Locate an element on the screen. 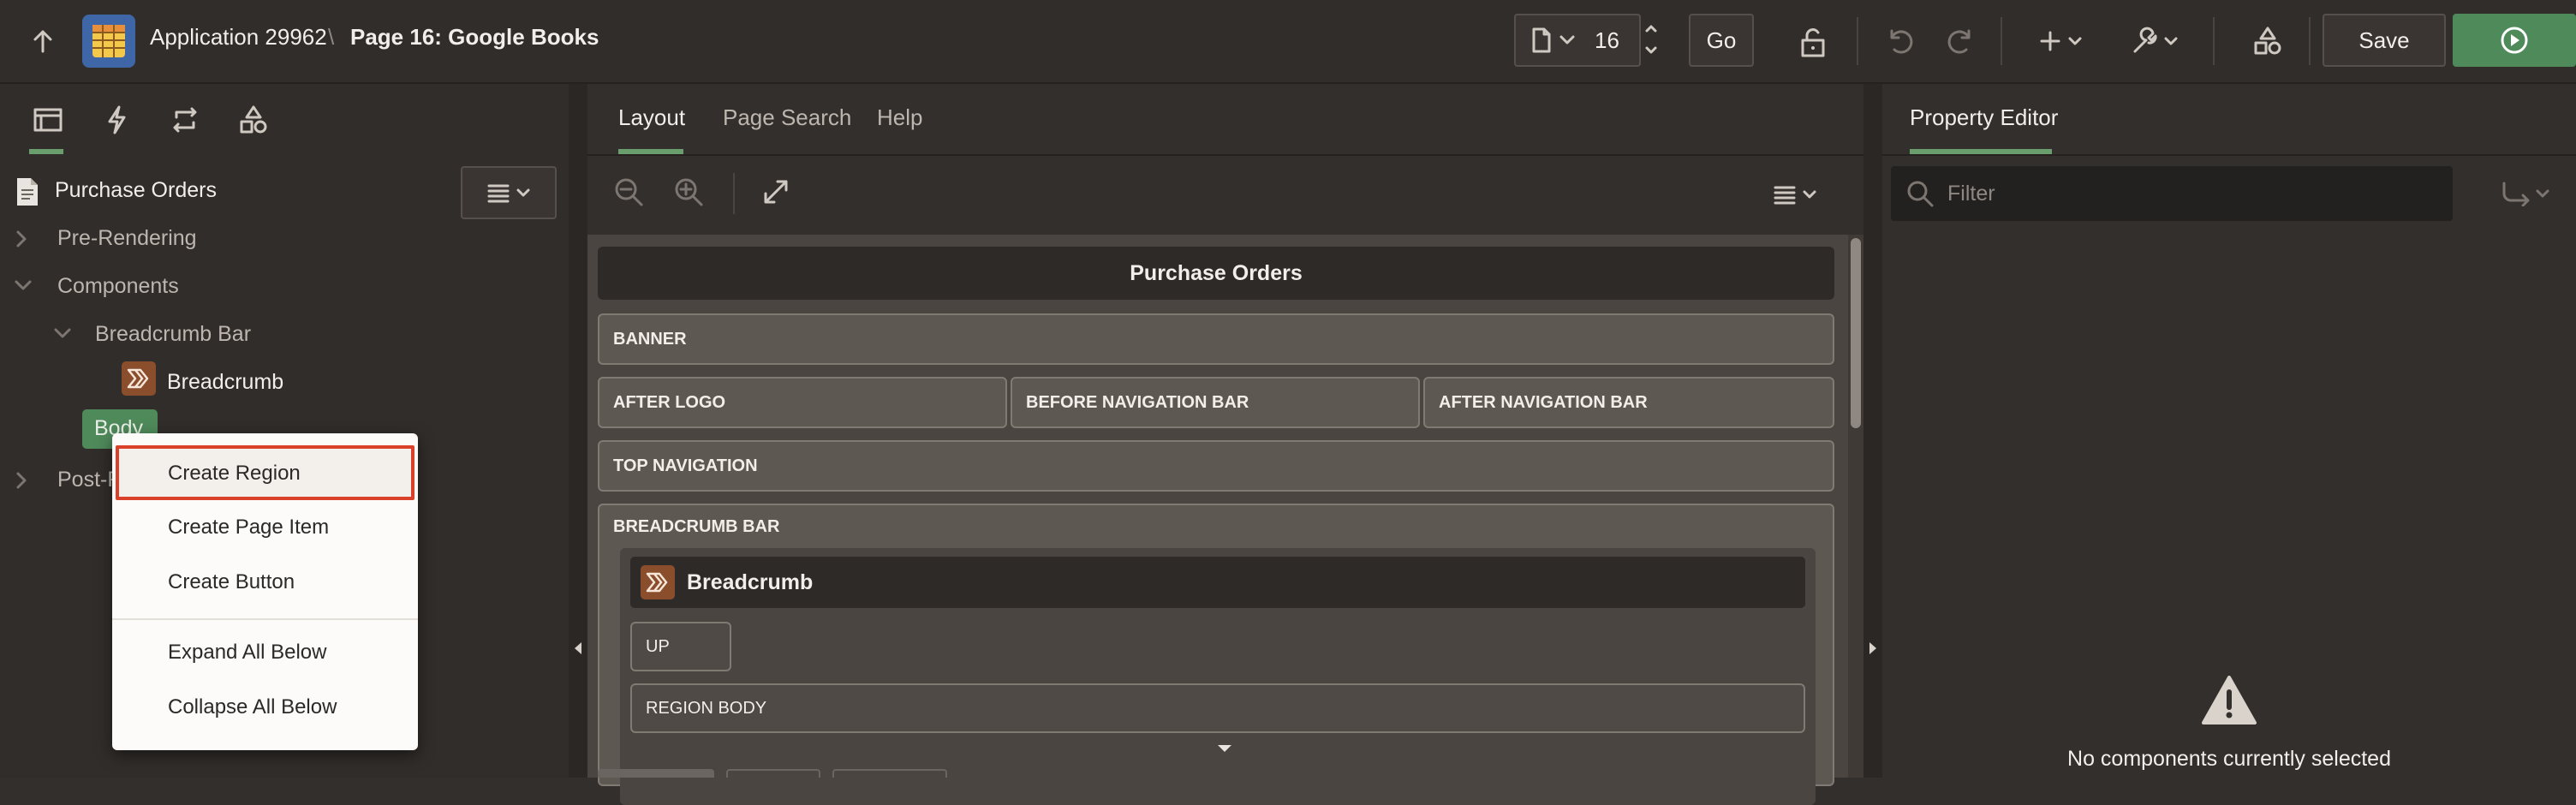  wrench-icon is located at coordinates (2145, 40).